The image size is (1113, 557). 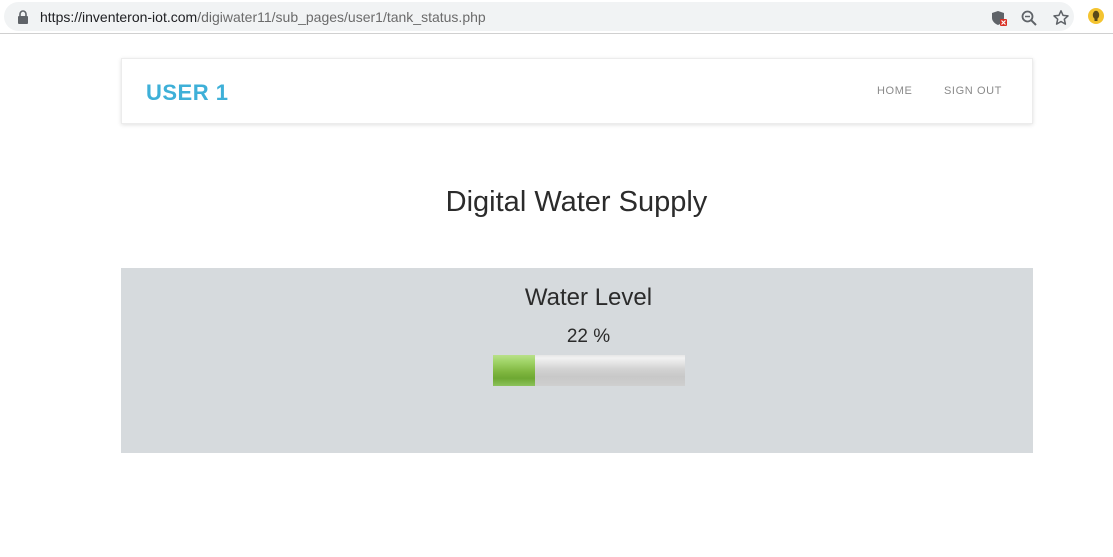 What do you see at coordinates (589, 370) in the screenshot?
I see `water-level-progress-bar` at bounding box center [589, 370].